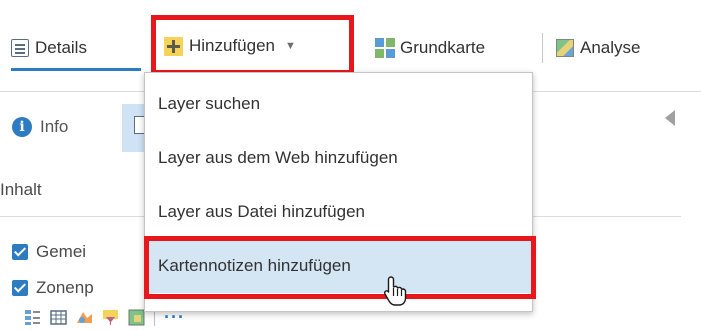 The image size is (701, 331). What do you see at coordinates (54, 126) in the screenshot?
I see `info-label: Info` at bounding box center [54, 126].